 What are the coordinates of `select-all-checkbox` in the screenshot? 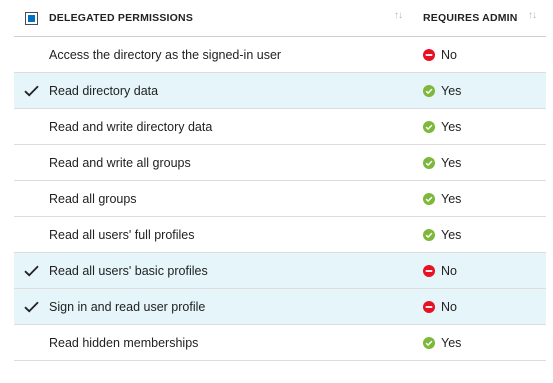 It's located at (31, 18).